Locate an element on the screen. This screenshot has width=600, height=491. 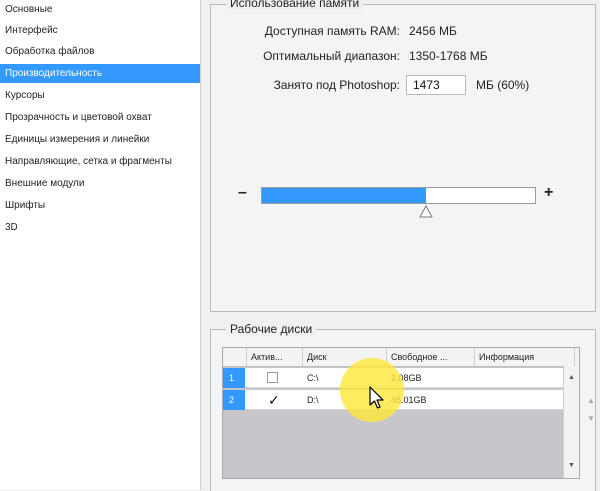
slider-thumb-icon is located at coordinates (426, 212).